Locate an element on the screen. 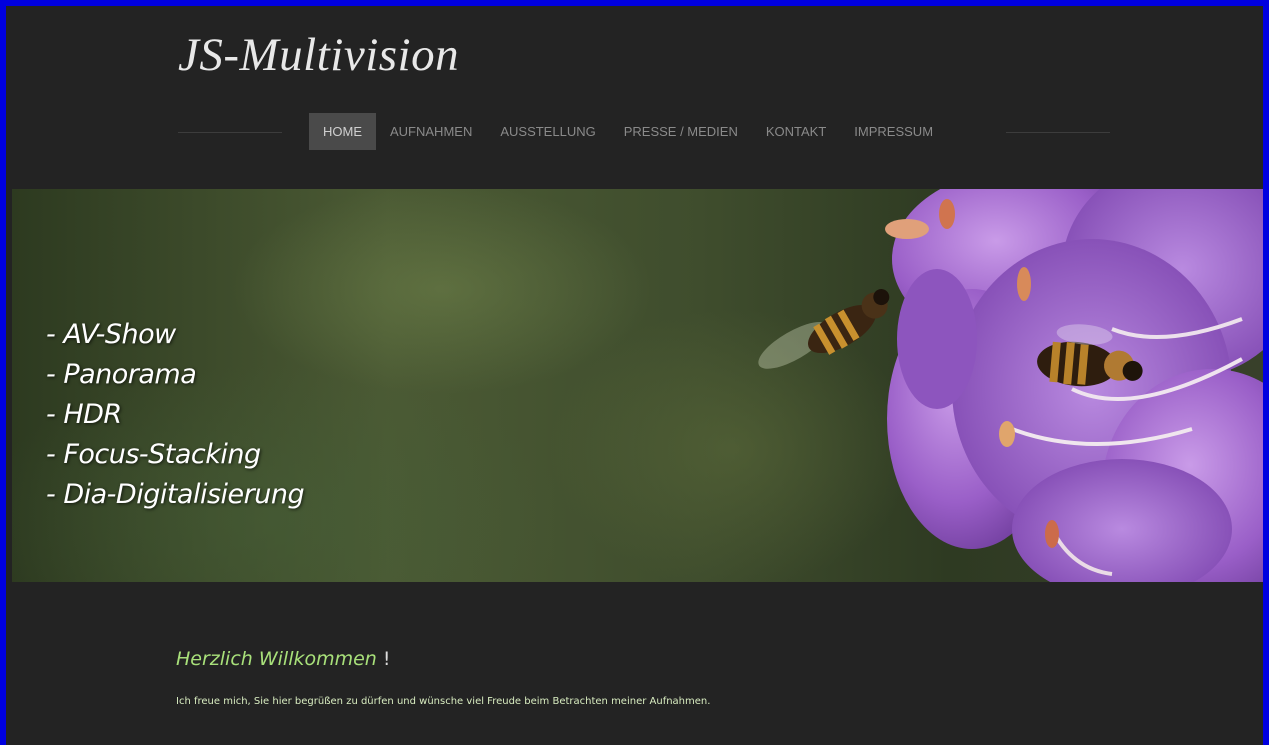  nav-item-home: HOME is located at coordinates (342, 131).